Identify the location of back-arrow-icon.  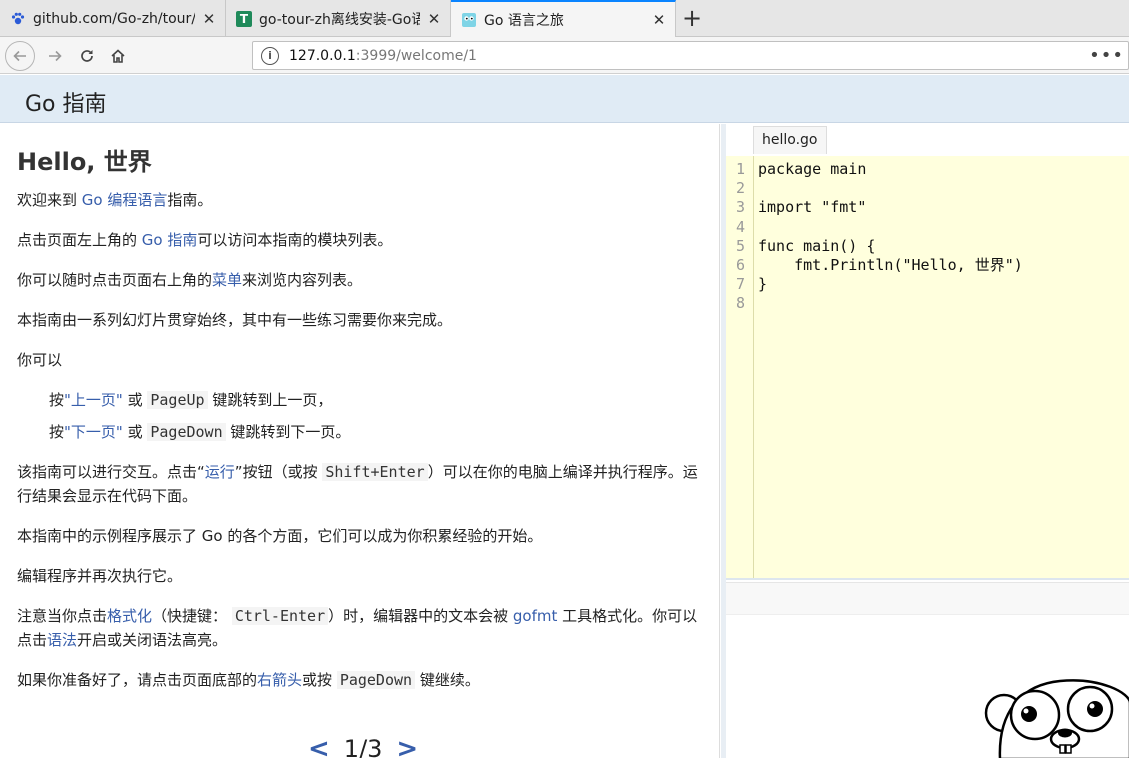
(20, 56).